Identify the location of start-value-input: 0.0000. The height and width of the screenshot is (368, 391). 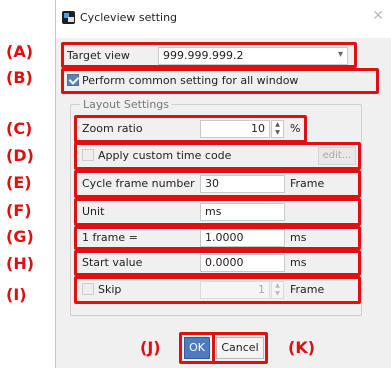
(242, 263).